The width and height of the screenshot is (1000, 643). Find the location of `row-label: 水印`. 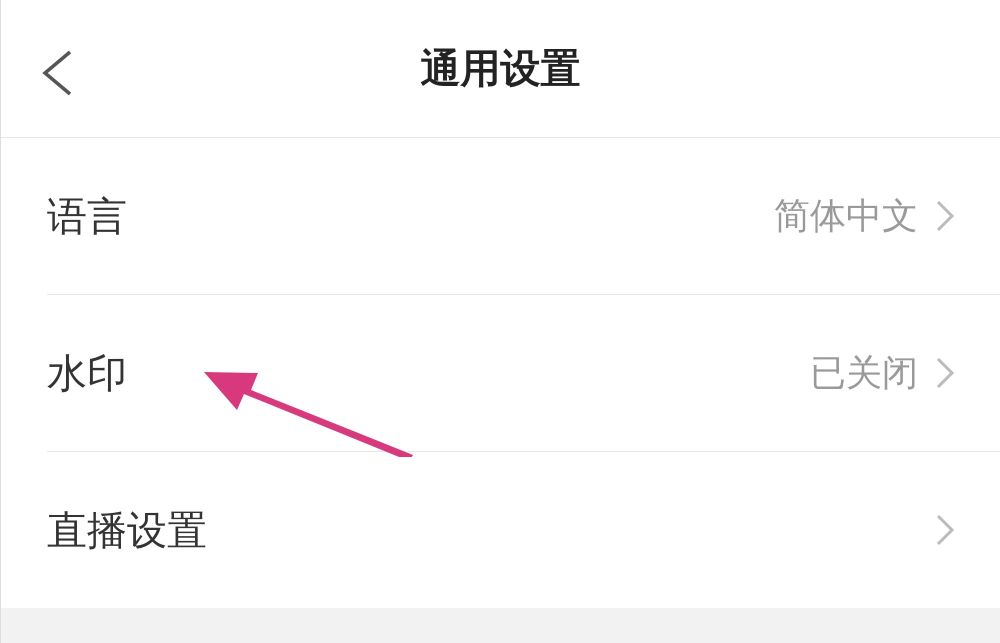

row-label: 水印 is located at coordinates (87, 374).